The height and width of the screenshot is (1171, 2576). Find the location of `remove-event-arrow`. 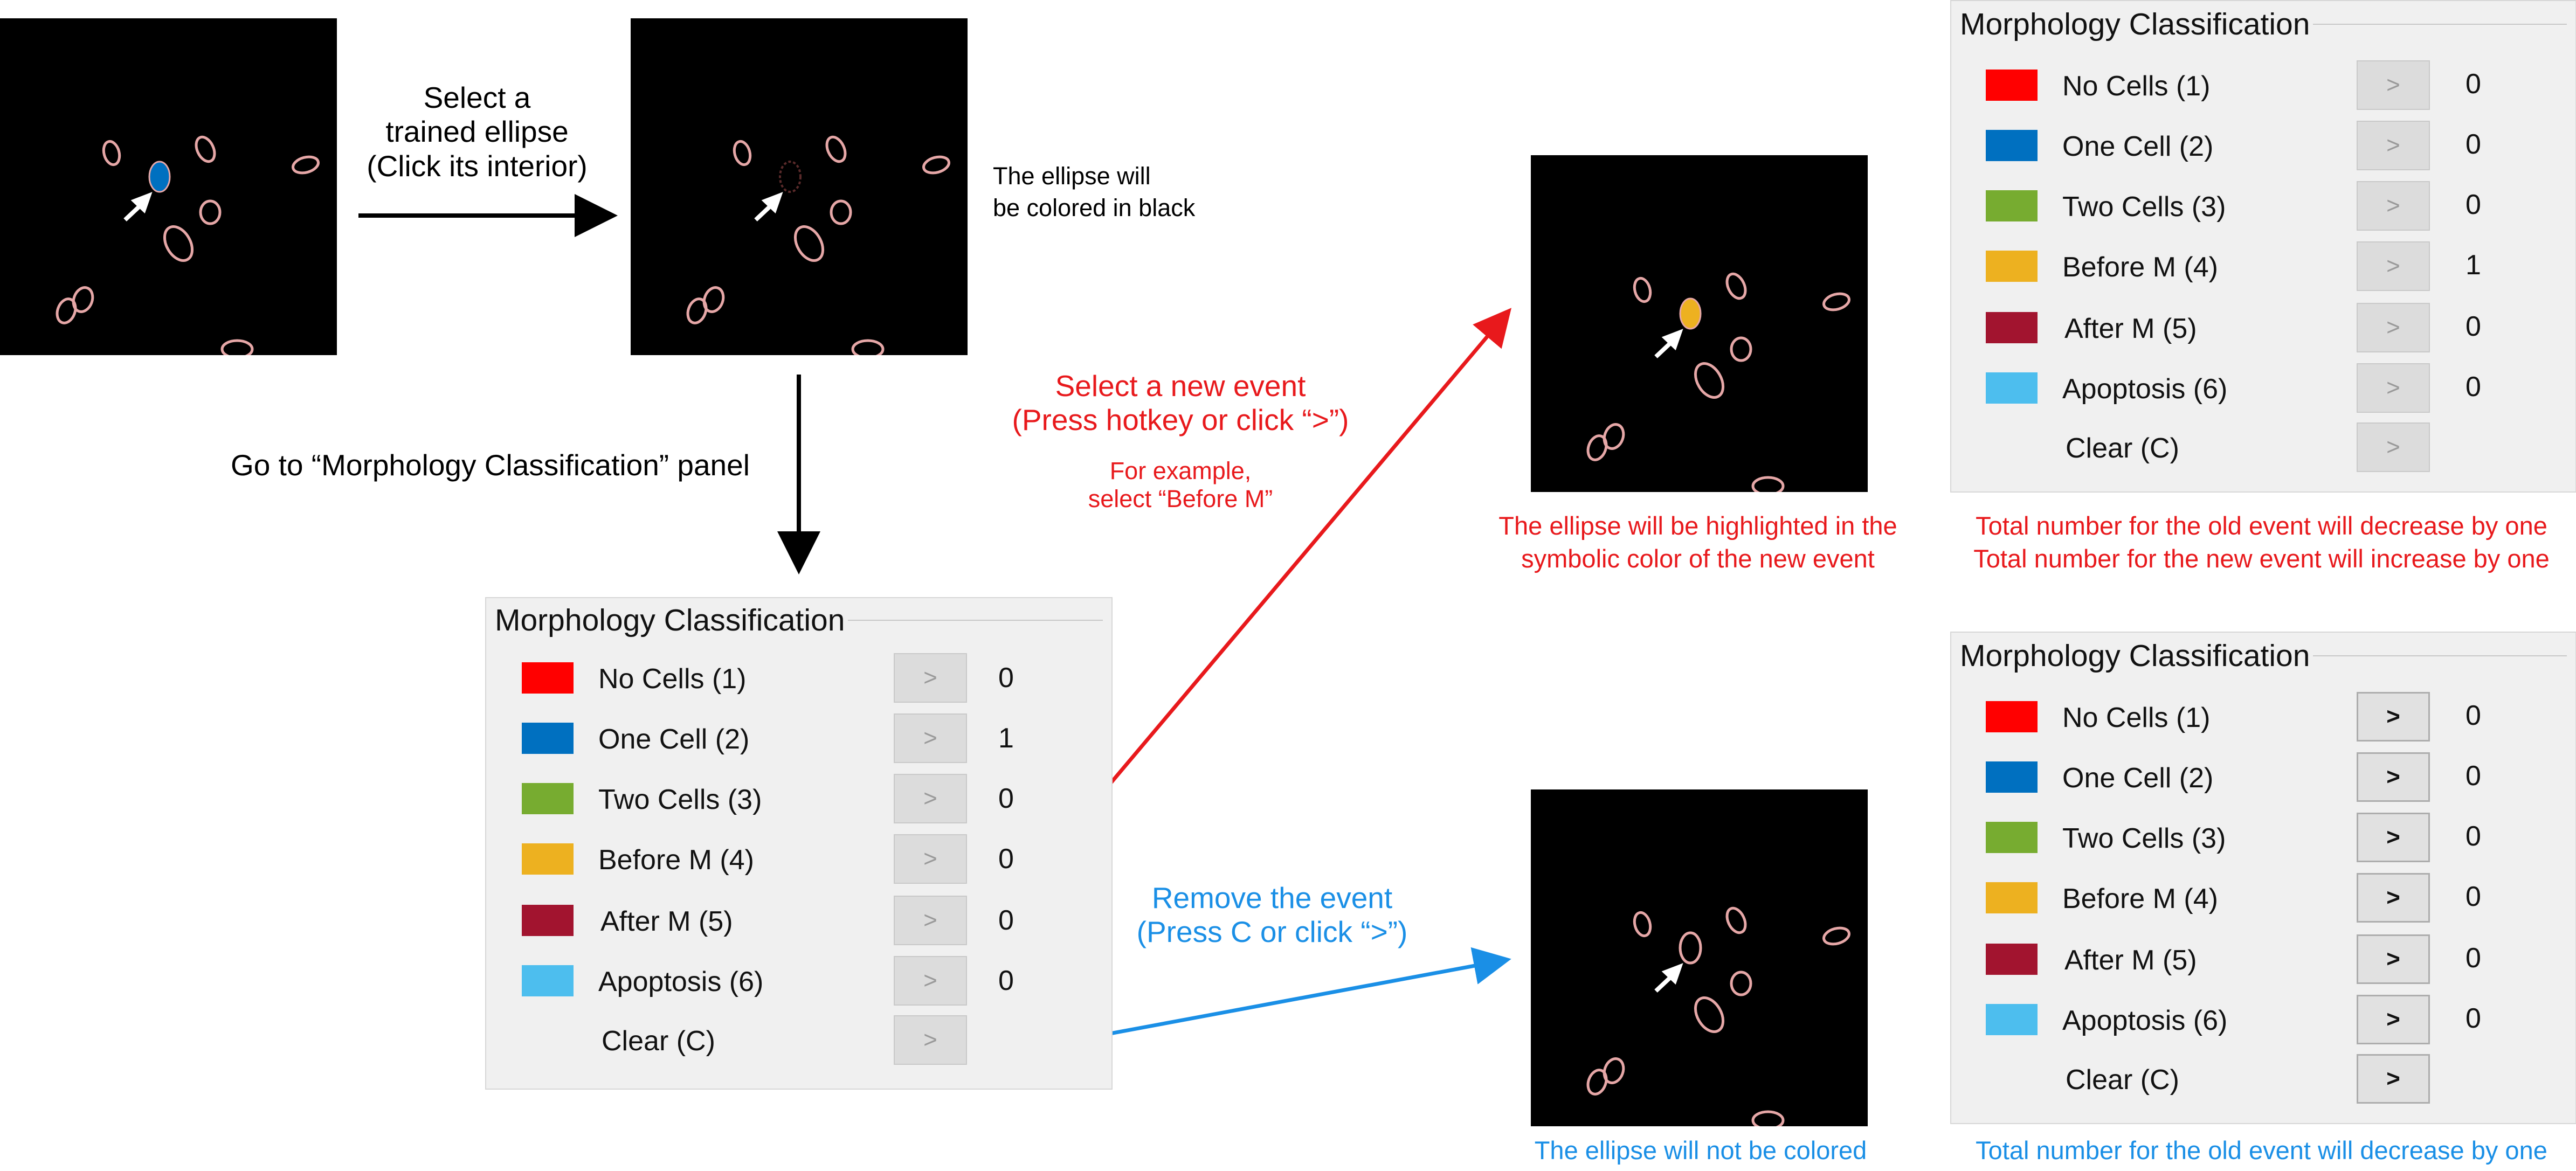

remove-event-arrow is located at coordinates (1285, 996).